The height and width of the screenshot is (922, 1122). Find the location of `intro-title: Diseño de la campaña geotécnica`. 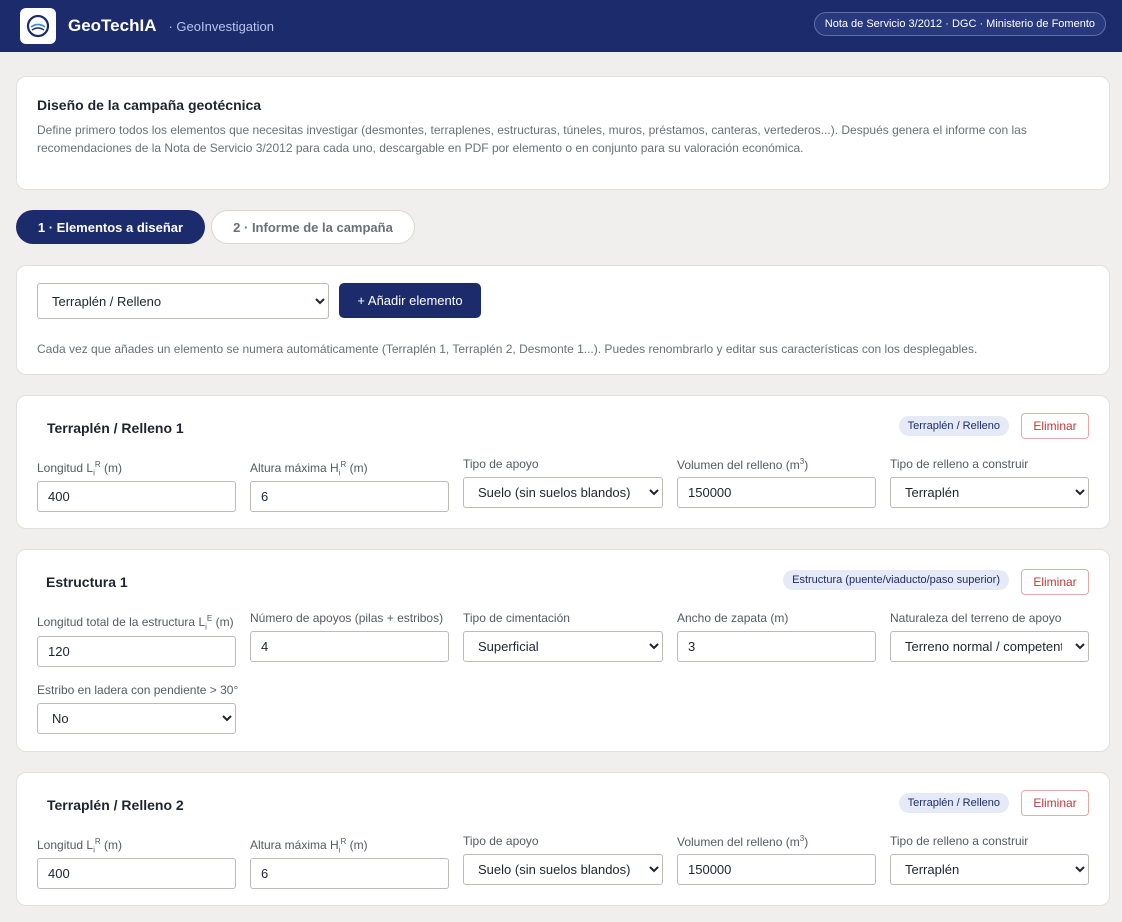

intro-title: Diseño de la campaña geotécnica is located at coordinates (149, 105).